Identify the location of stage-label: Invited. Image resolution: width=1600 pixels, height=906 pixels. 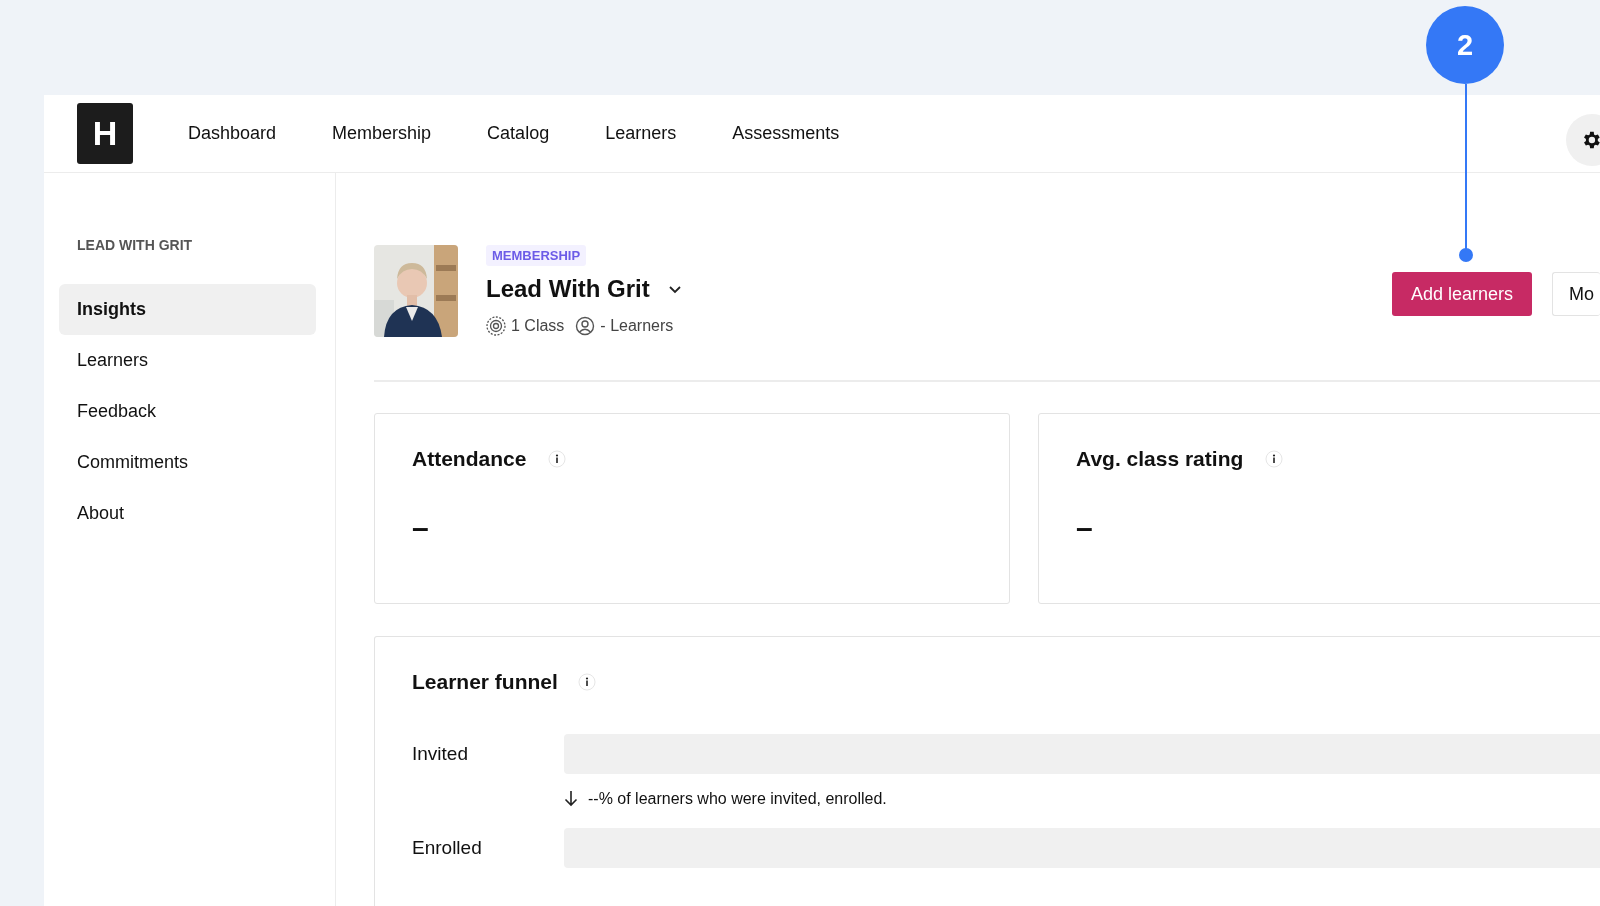
(440, 754).